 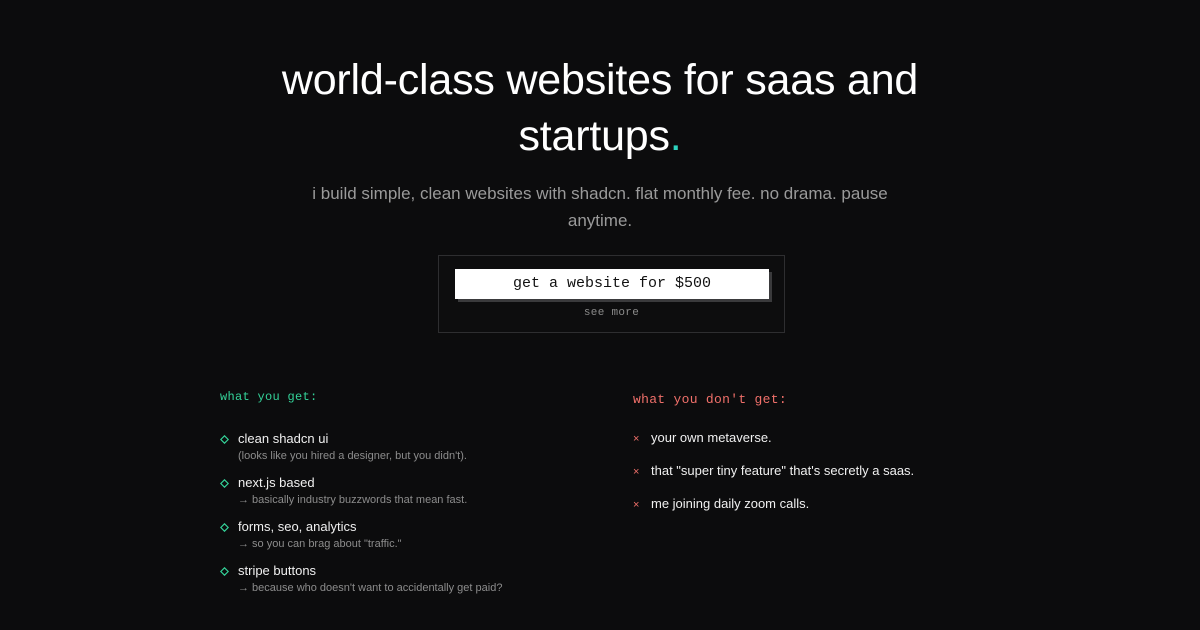 I want to click on list-item-text: your own metaverse., so click(x=711, y=437).